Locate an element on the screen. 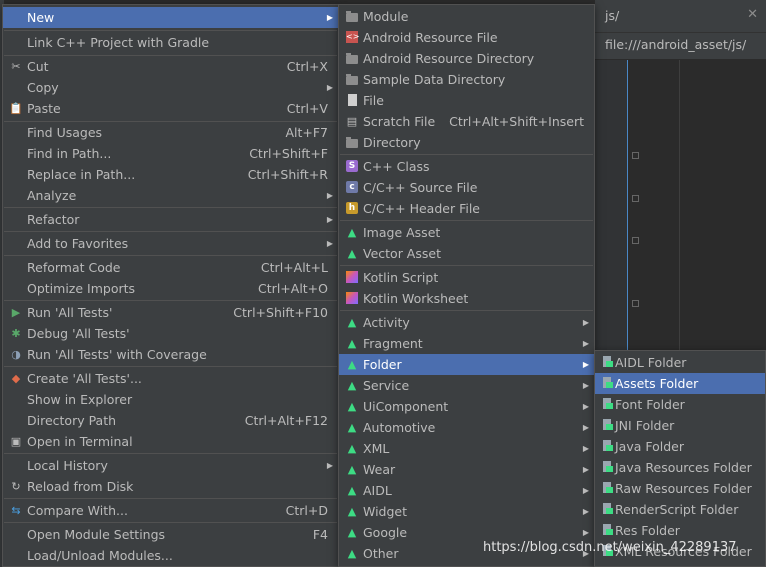 Image resolution: width=766 pixels, height=567 pixels. menu-item-jni-folder: JNI Folder is located at coordinates (680, 425).